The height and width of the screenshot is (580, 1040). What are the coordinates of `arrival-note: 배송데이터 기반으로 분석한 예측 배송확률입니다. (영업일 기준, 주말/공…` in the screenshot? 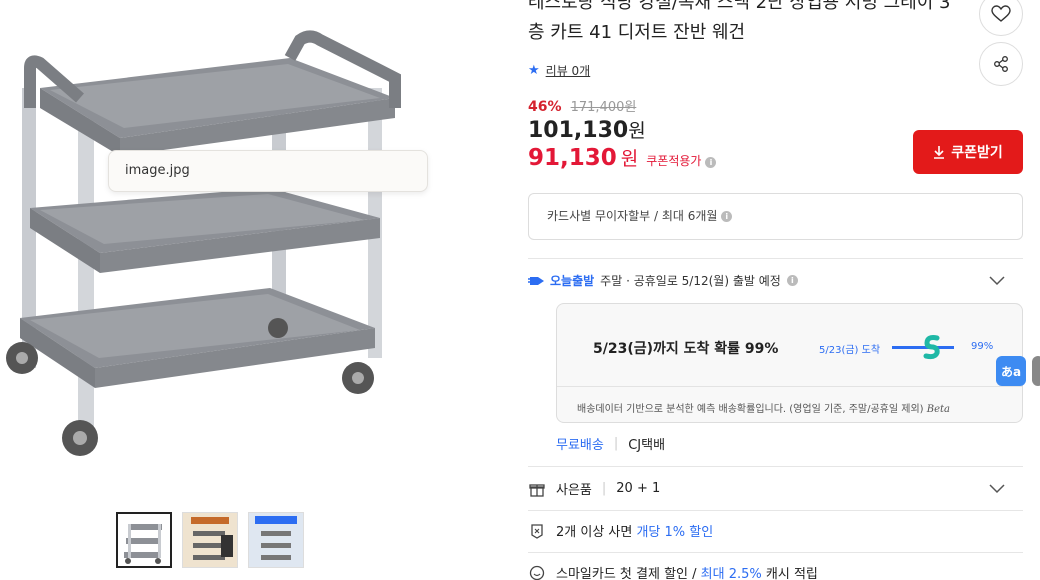 It's located at (763, 407).